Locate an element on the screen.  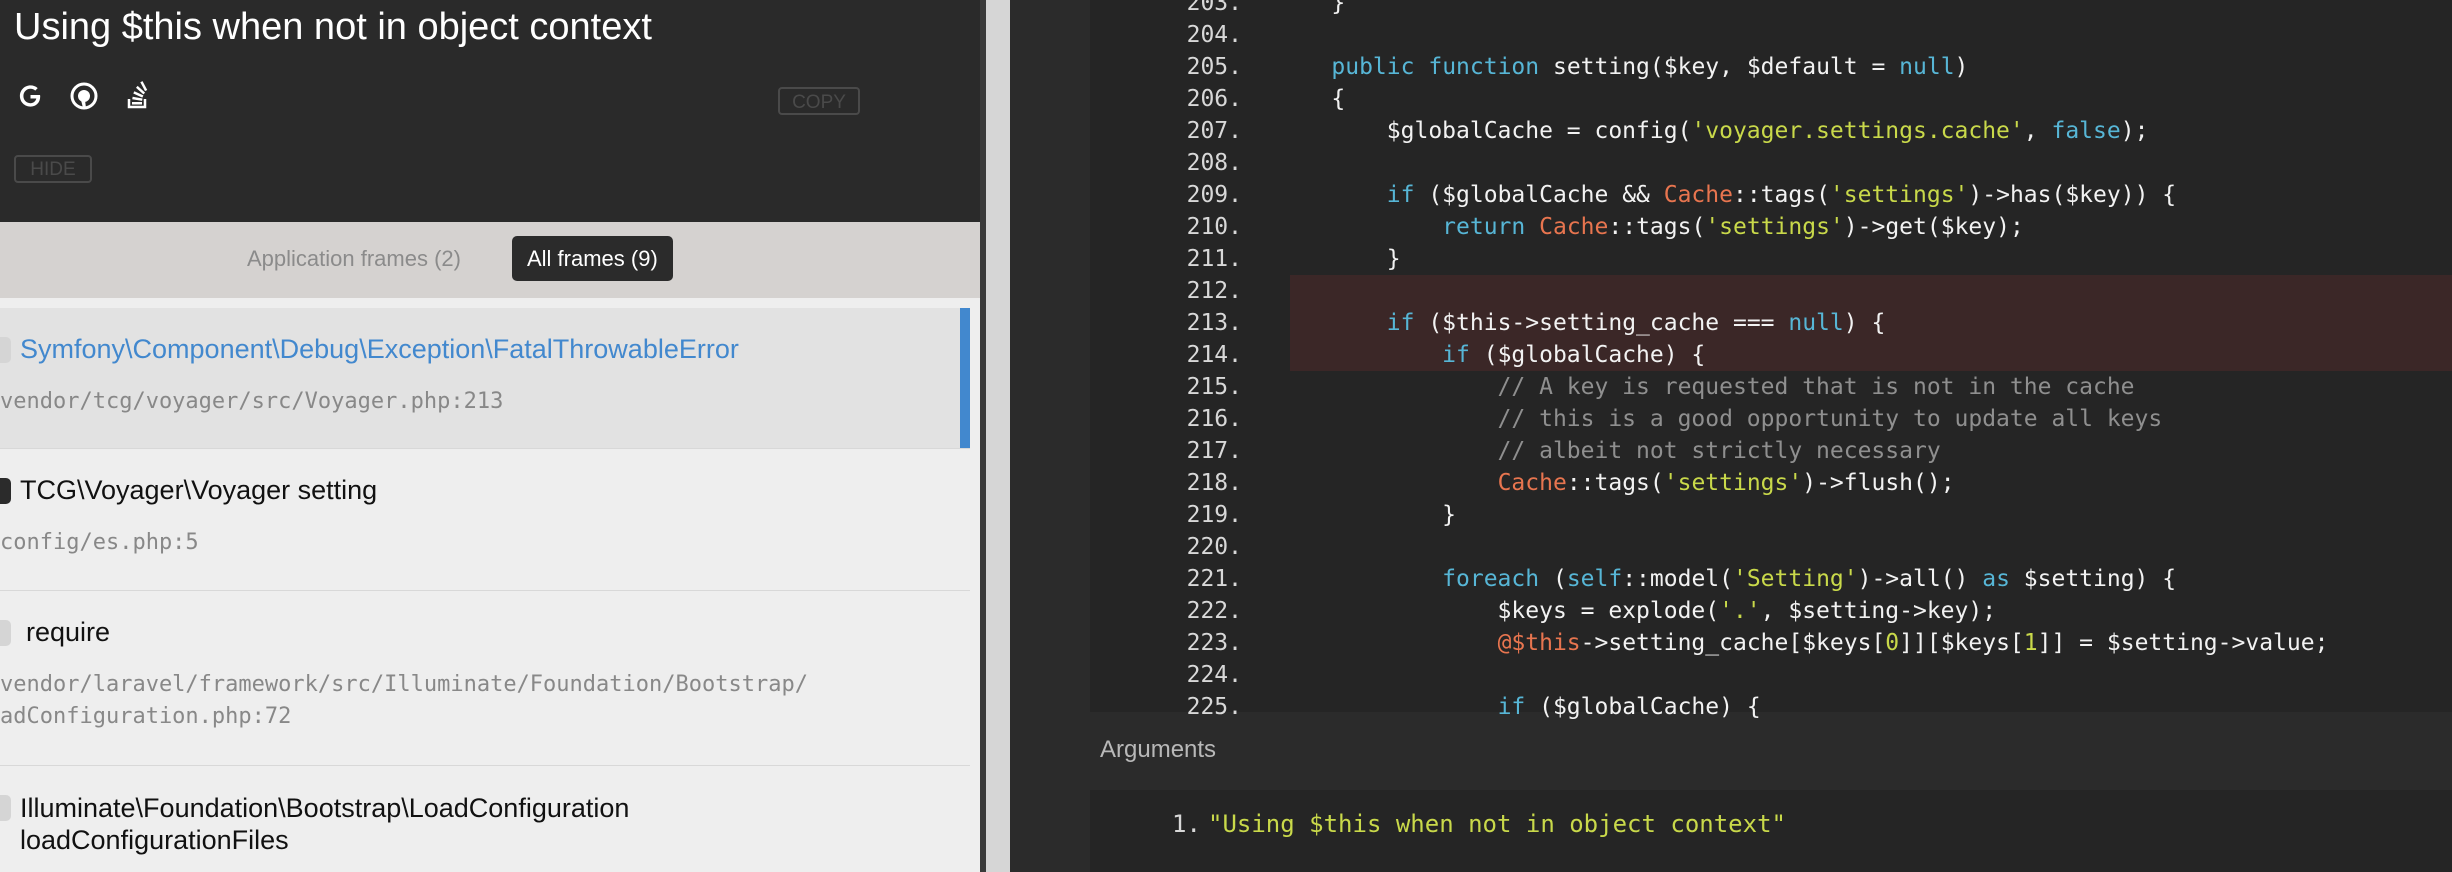
line-number: 225. is located at coordinates (1214, 707).